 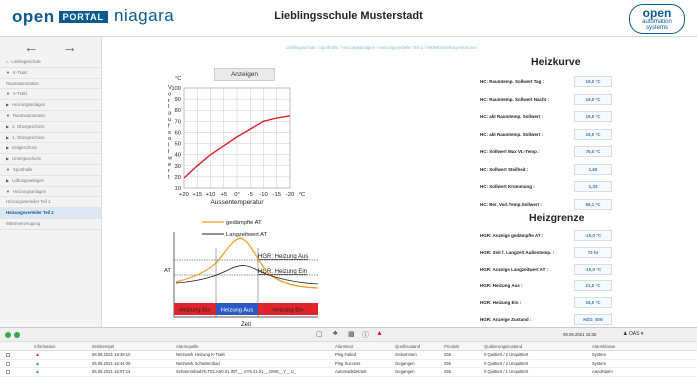 What do you see at coordinates (593, 151) in the screenshot?
I see `heizkurve-value: 75,0 °C` at bounding box center [593, 151].